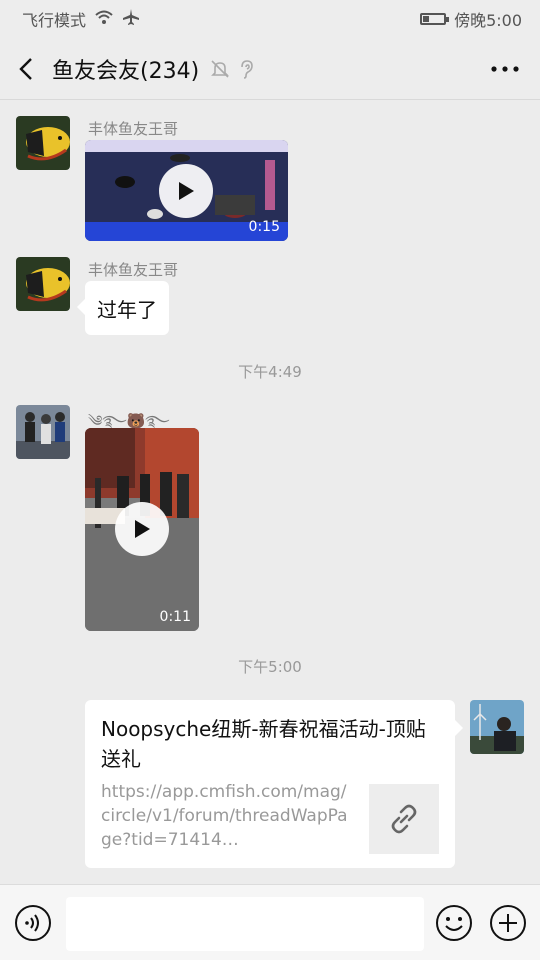 Image resolution: width=540 pixels, height=960 pixels. I want to click on airplane-icon, so click(131, 19).